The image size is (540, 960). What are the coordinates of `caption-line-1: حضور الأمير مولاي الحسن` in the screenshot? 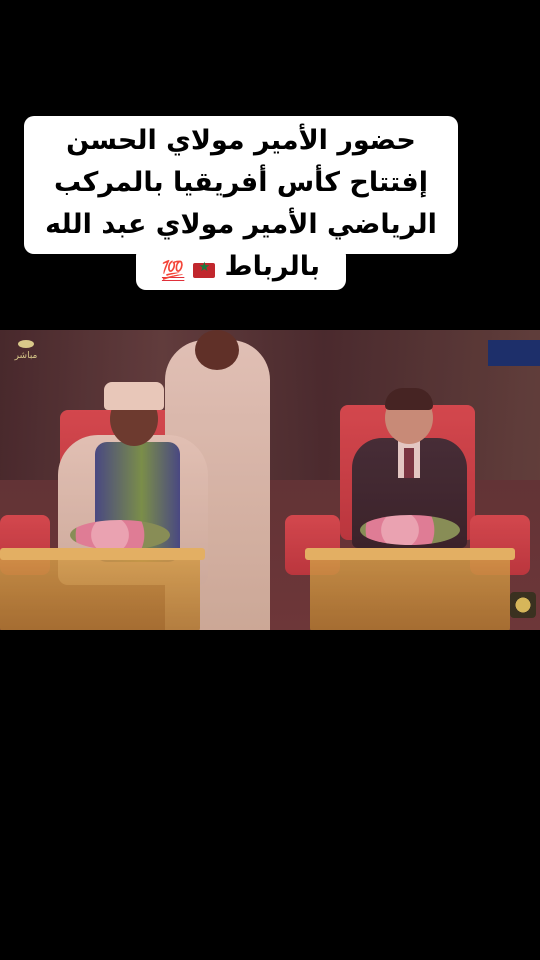 It's located at (241, 140).